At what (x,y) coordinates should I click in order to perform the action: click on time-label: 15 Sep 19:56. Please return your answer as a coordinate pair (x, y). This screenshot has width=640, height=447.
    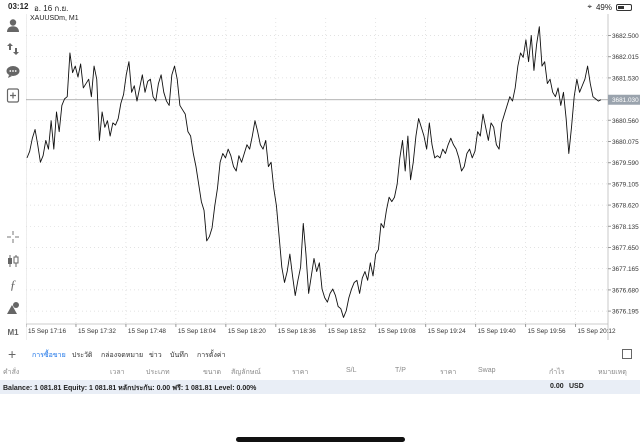
    Looking at the image, I should click on (547, 331).